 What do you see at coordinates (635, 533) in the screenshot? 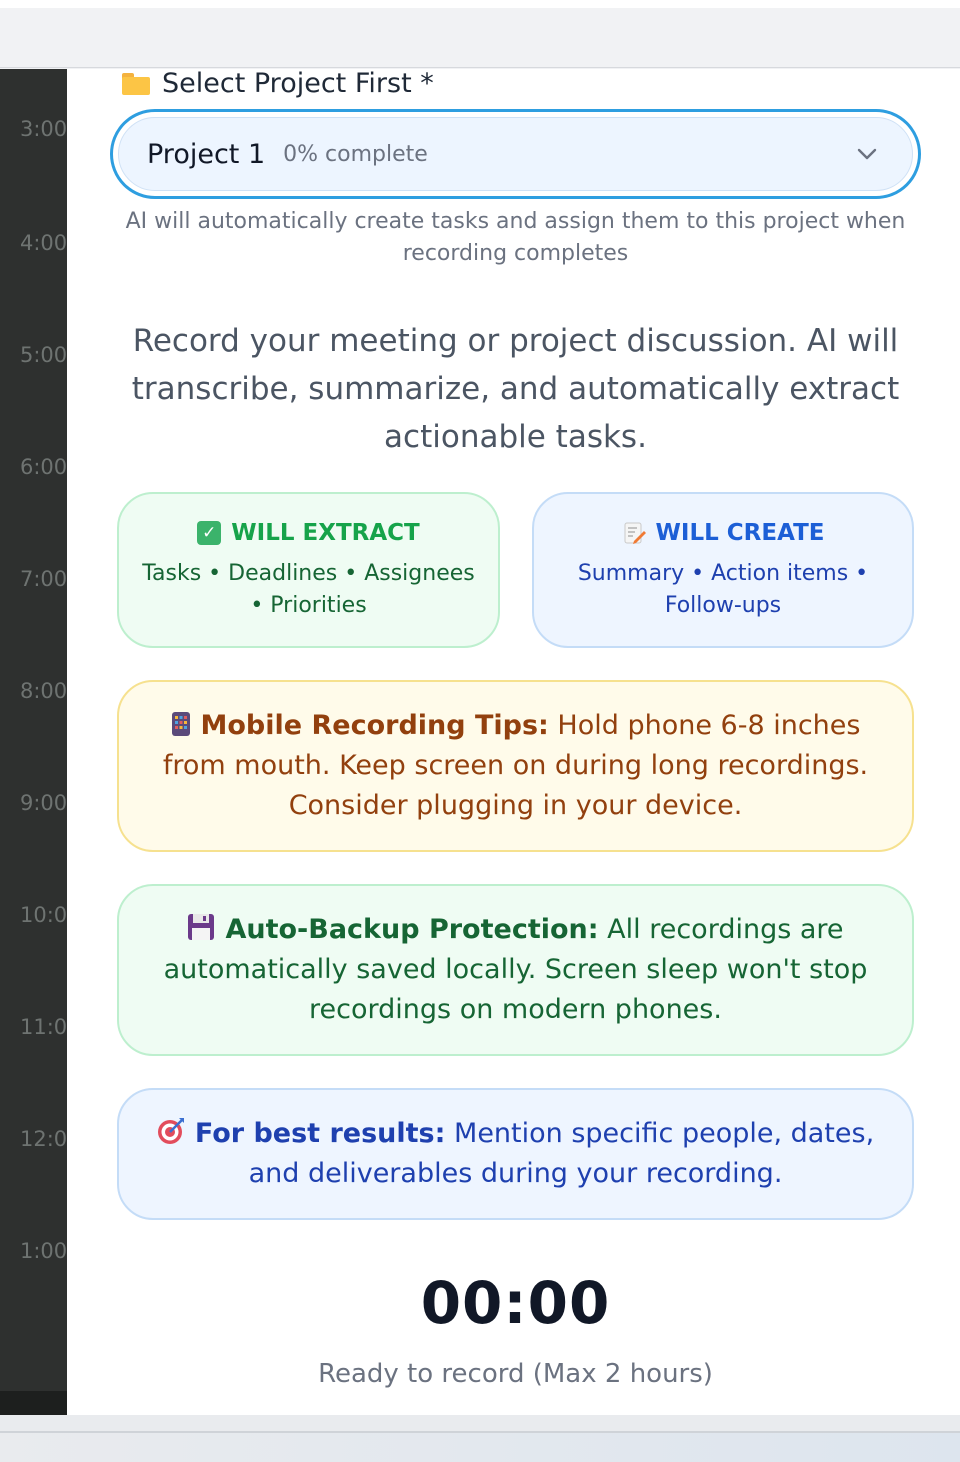
I see `memo-icon` at bounding box center [635, 533].